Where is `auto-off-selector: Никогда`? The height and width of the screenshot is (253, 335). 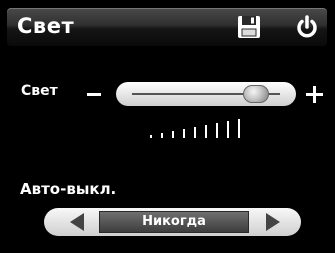
auto-off-selector: Никогда is located at coordinates (172, 222).